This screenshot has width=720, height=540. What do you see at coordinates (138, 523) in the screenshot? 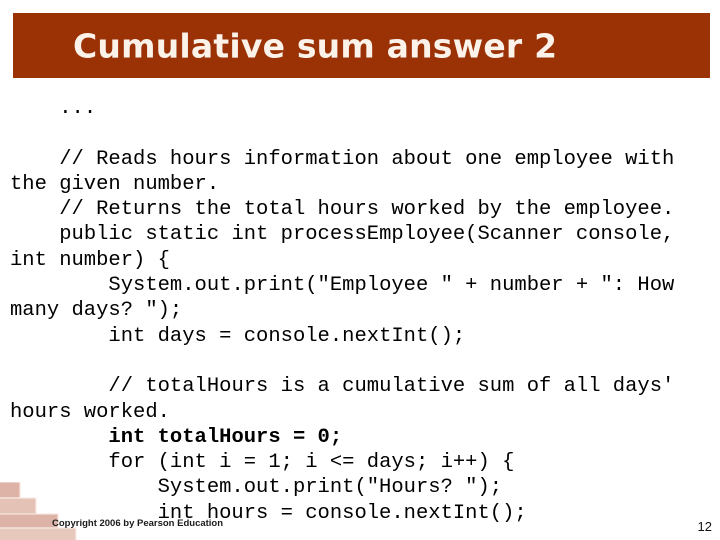
I see `copyright-notice: Copyright 2006 by Pearson Education` at bounding box center [138, 523].